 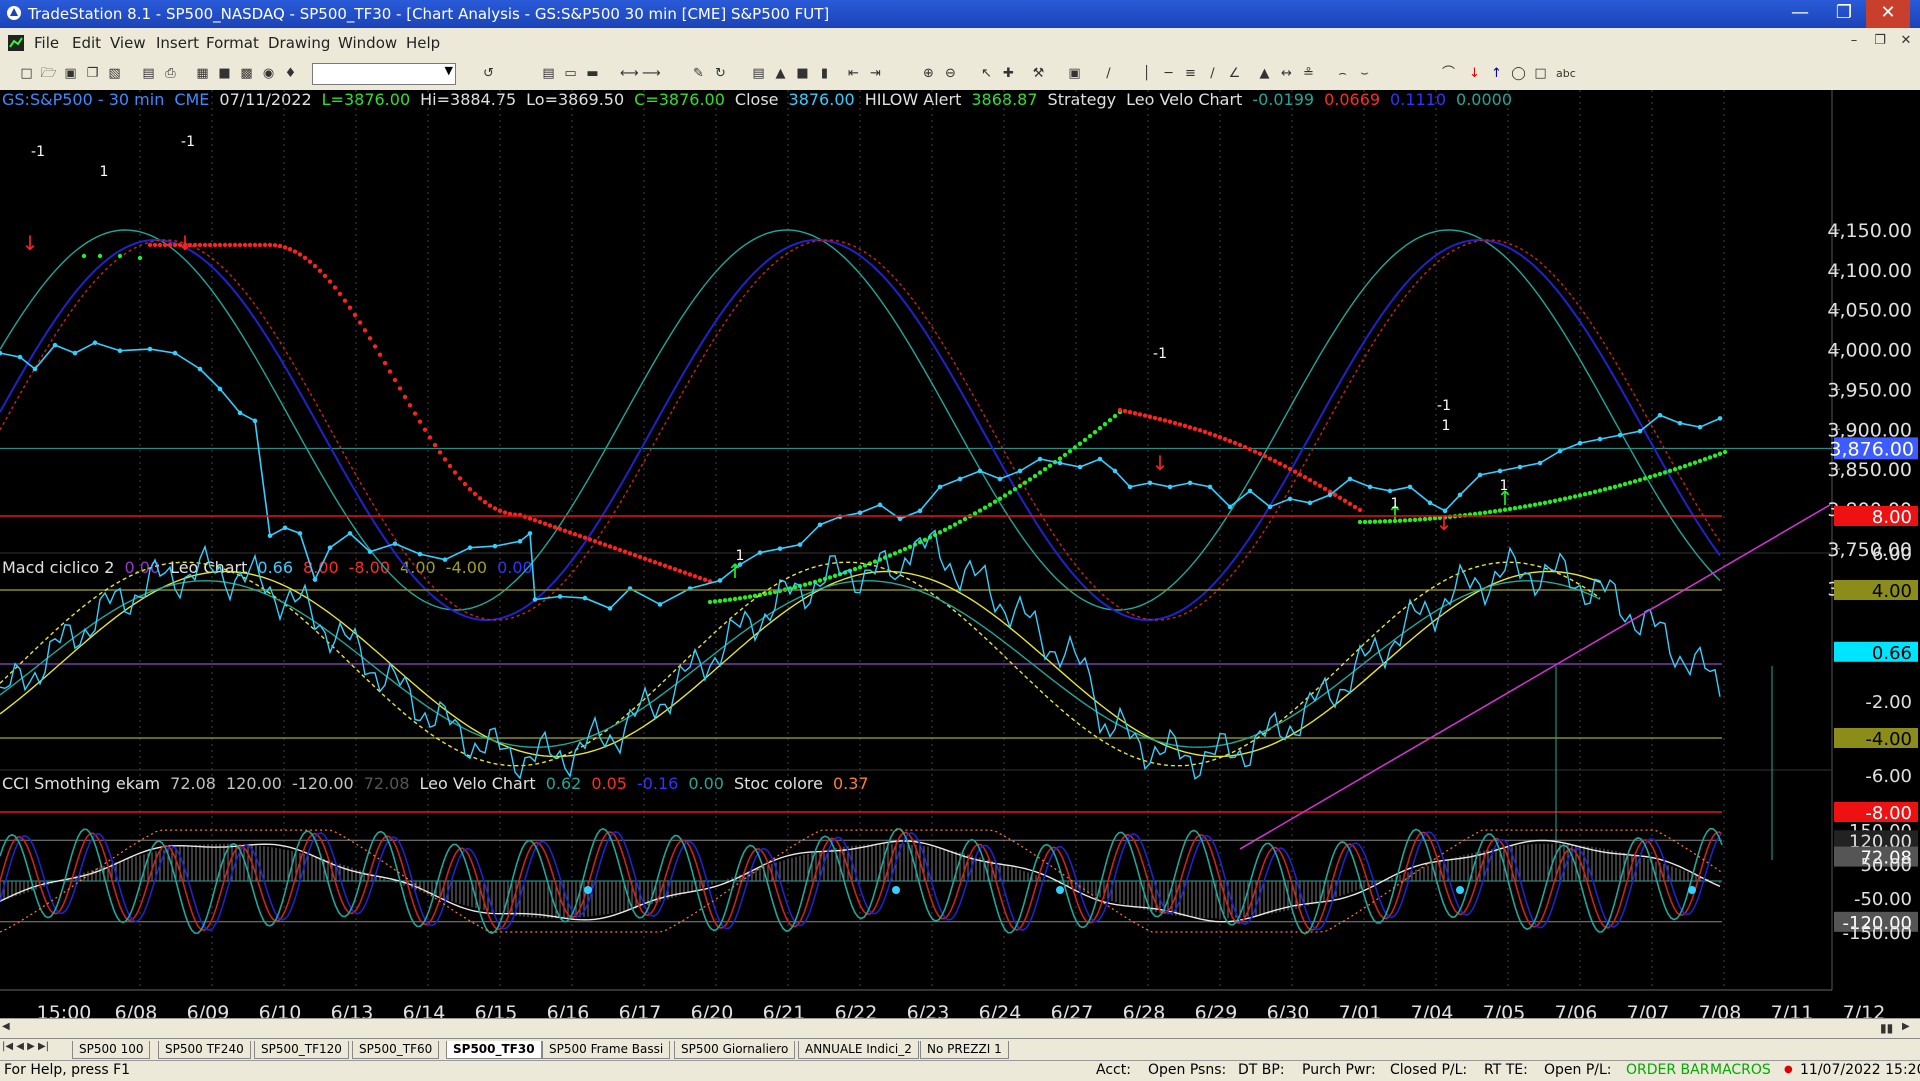 What do you see at coordinates (301, 1050) in the screenshot?
I see `tab-sp500-tf120: SP500_TF120` at bounding box center [301, 1050].